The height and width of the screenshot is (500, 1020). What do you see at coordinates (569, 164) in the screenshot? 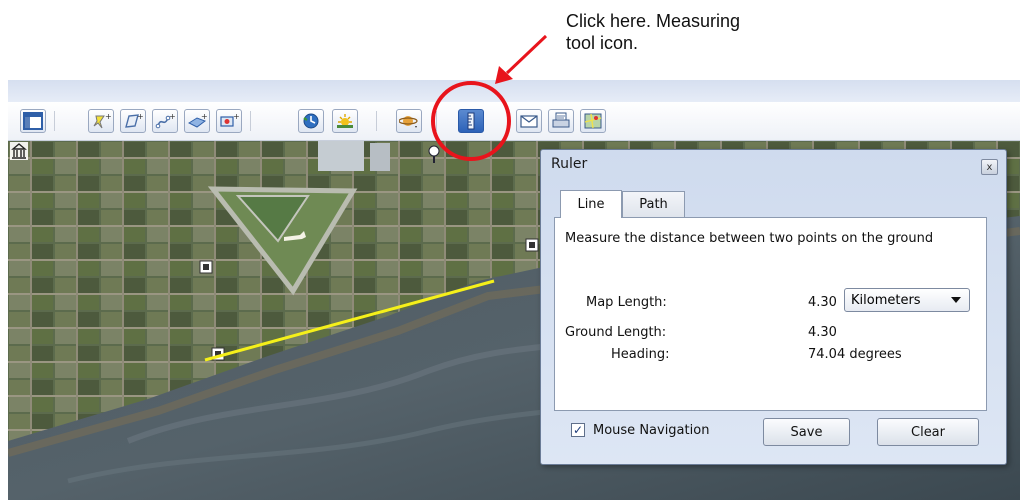
I see `dialog-title: Ruler` at bounding box center [569, 164].